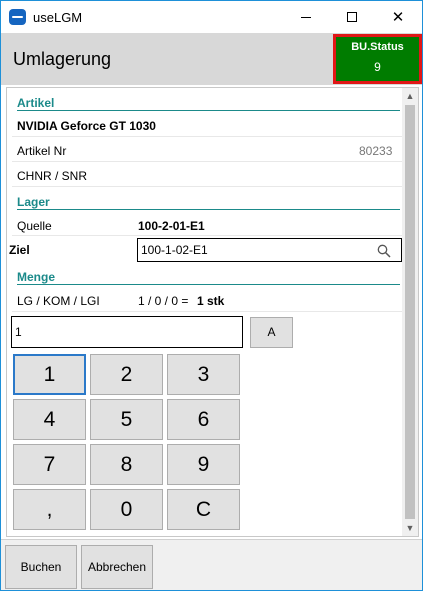 Image resolution: width=423 pixels, height=591 pixels. What do you see at coordinates (19, 250) in the screenshot?
I see `ziel-label: Ziel` at bounding box center [19, 250].